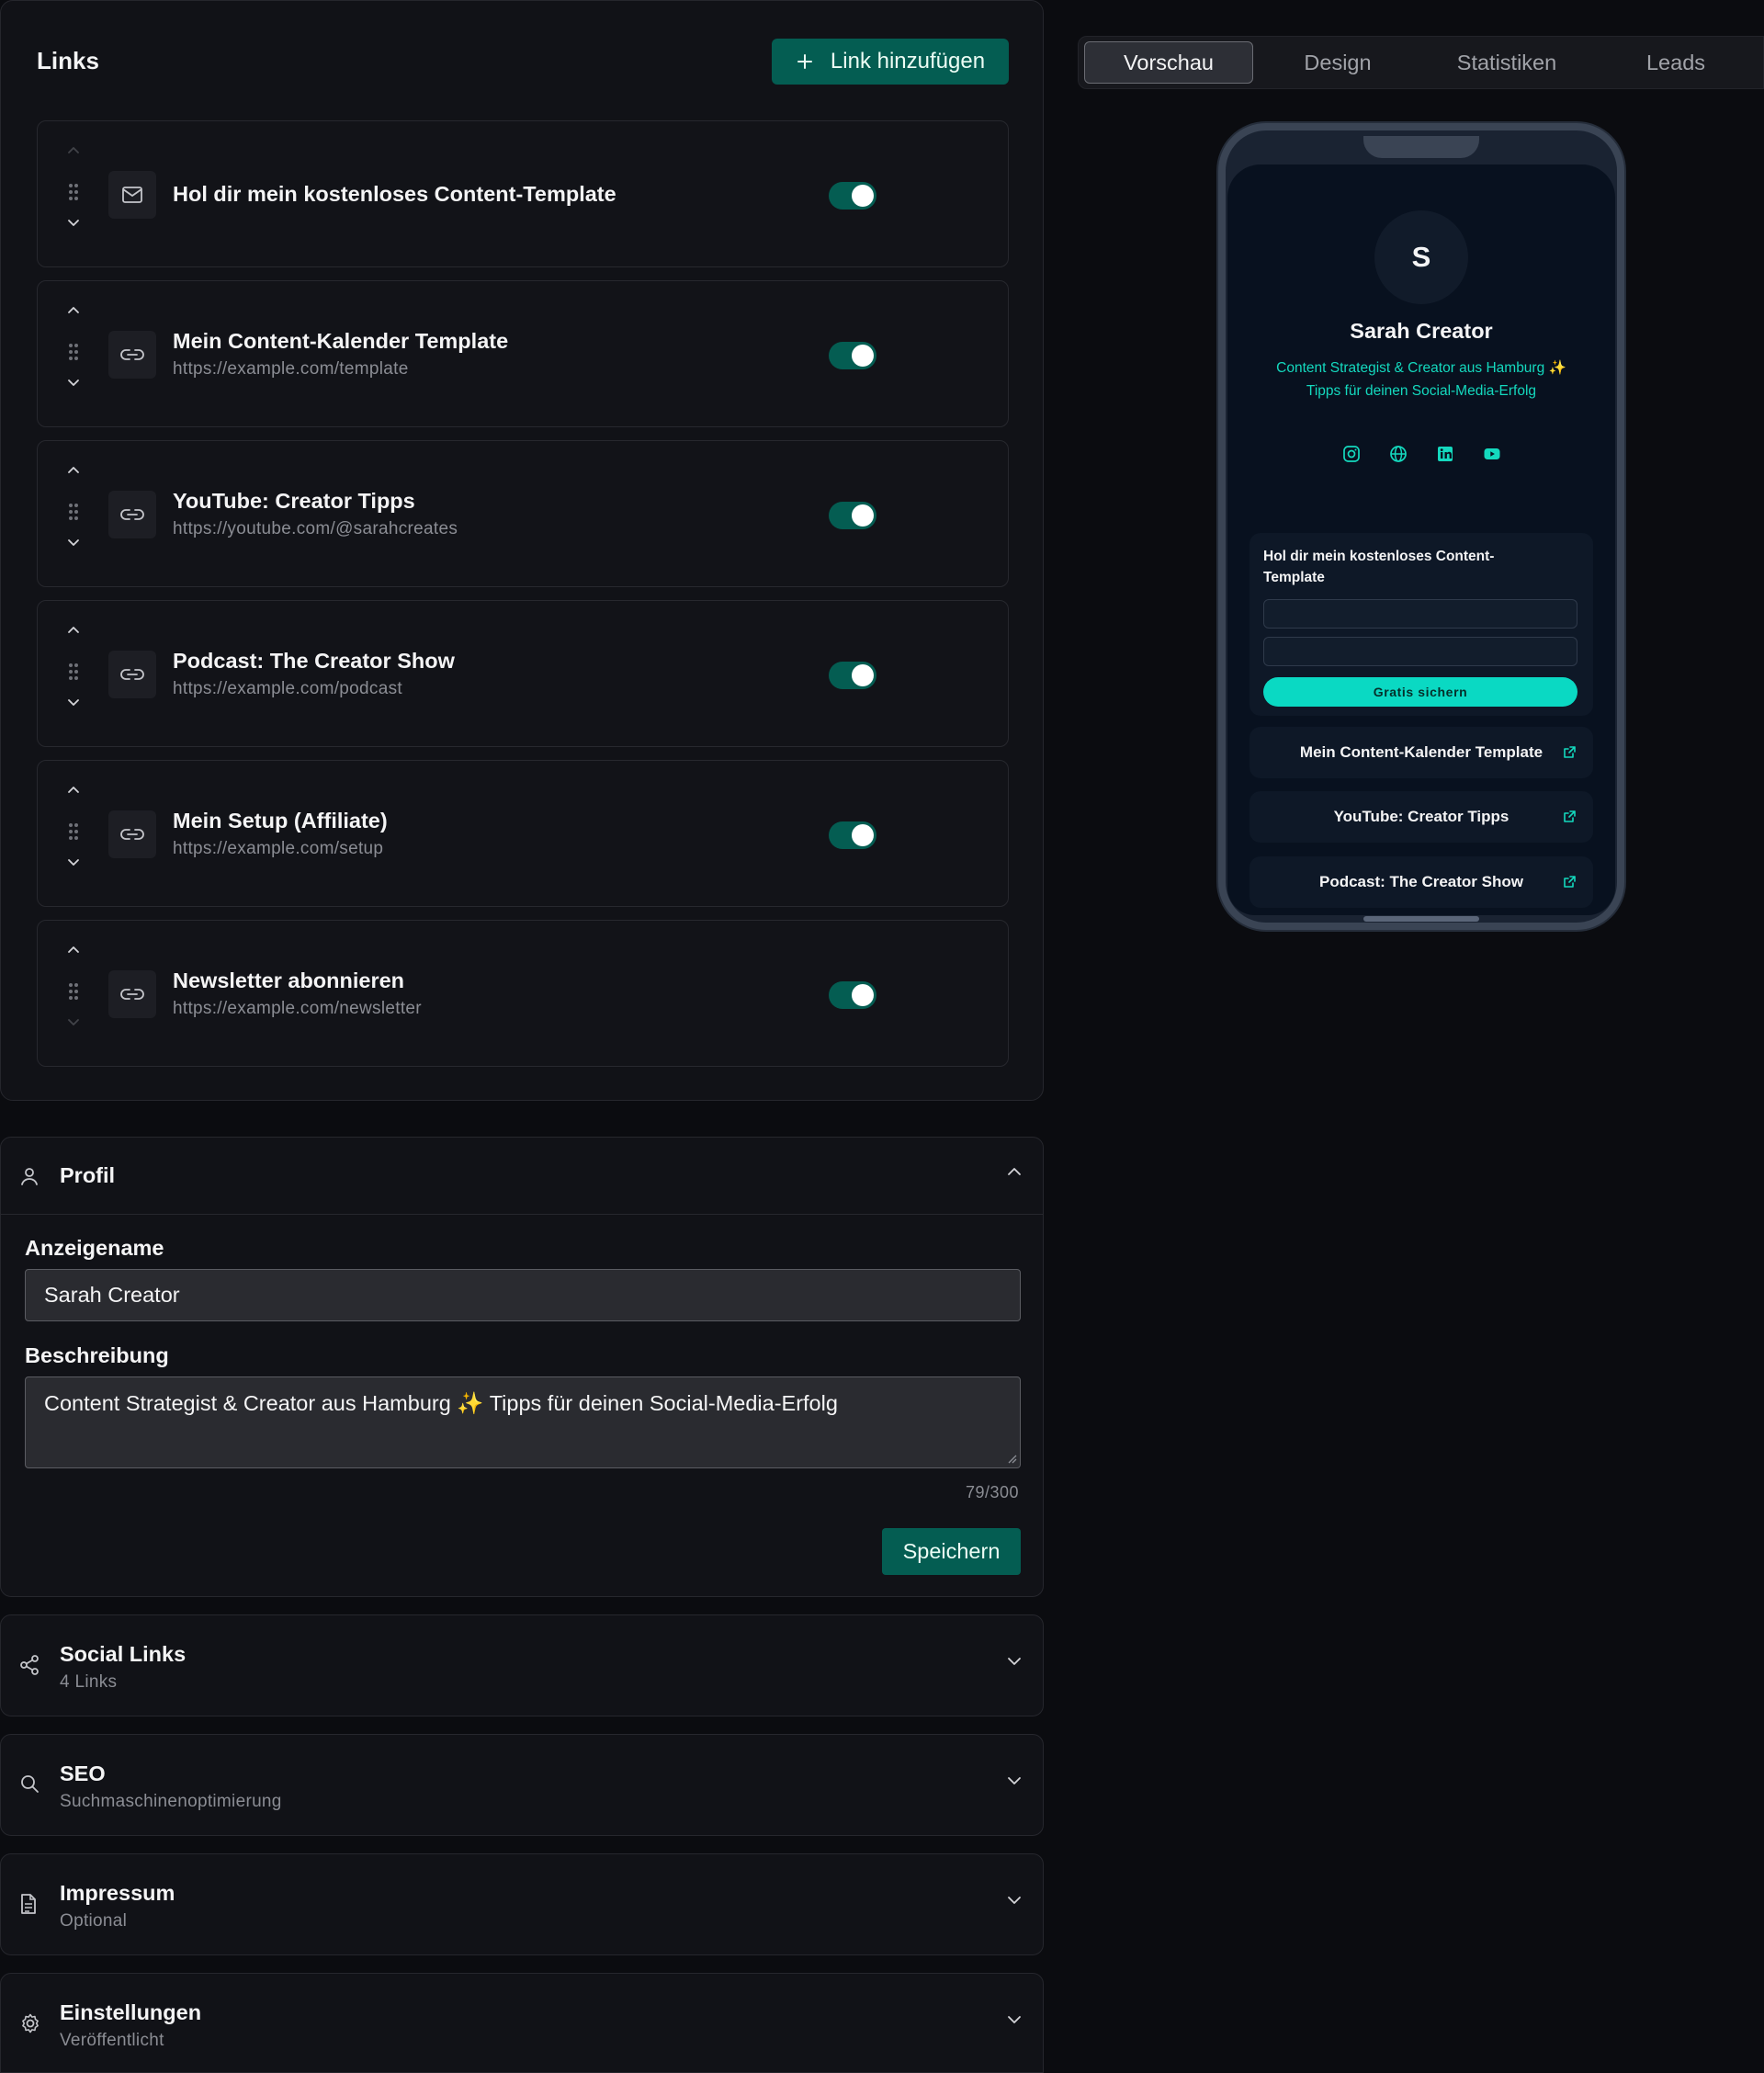 This screenshot has width=1764, height=2073. I want to click on save-button: Speichern, so click(951, 1552).